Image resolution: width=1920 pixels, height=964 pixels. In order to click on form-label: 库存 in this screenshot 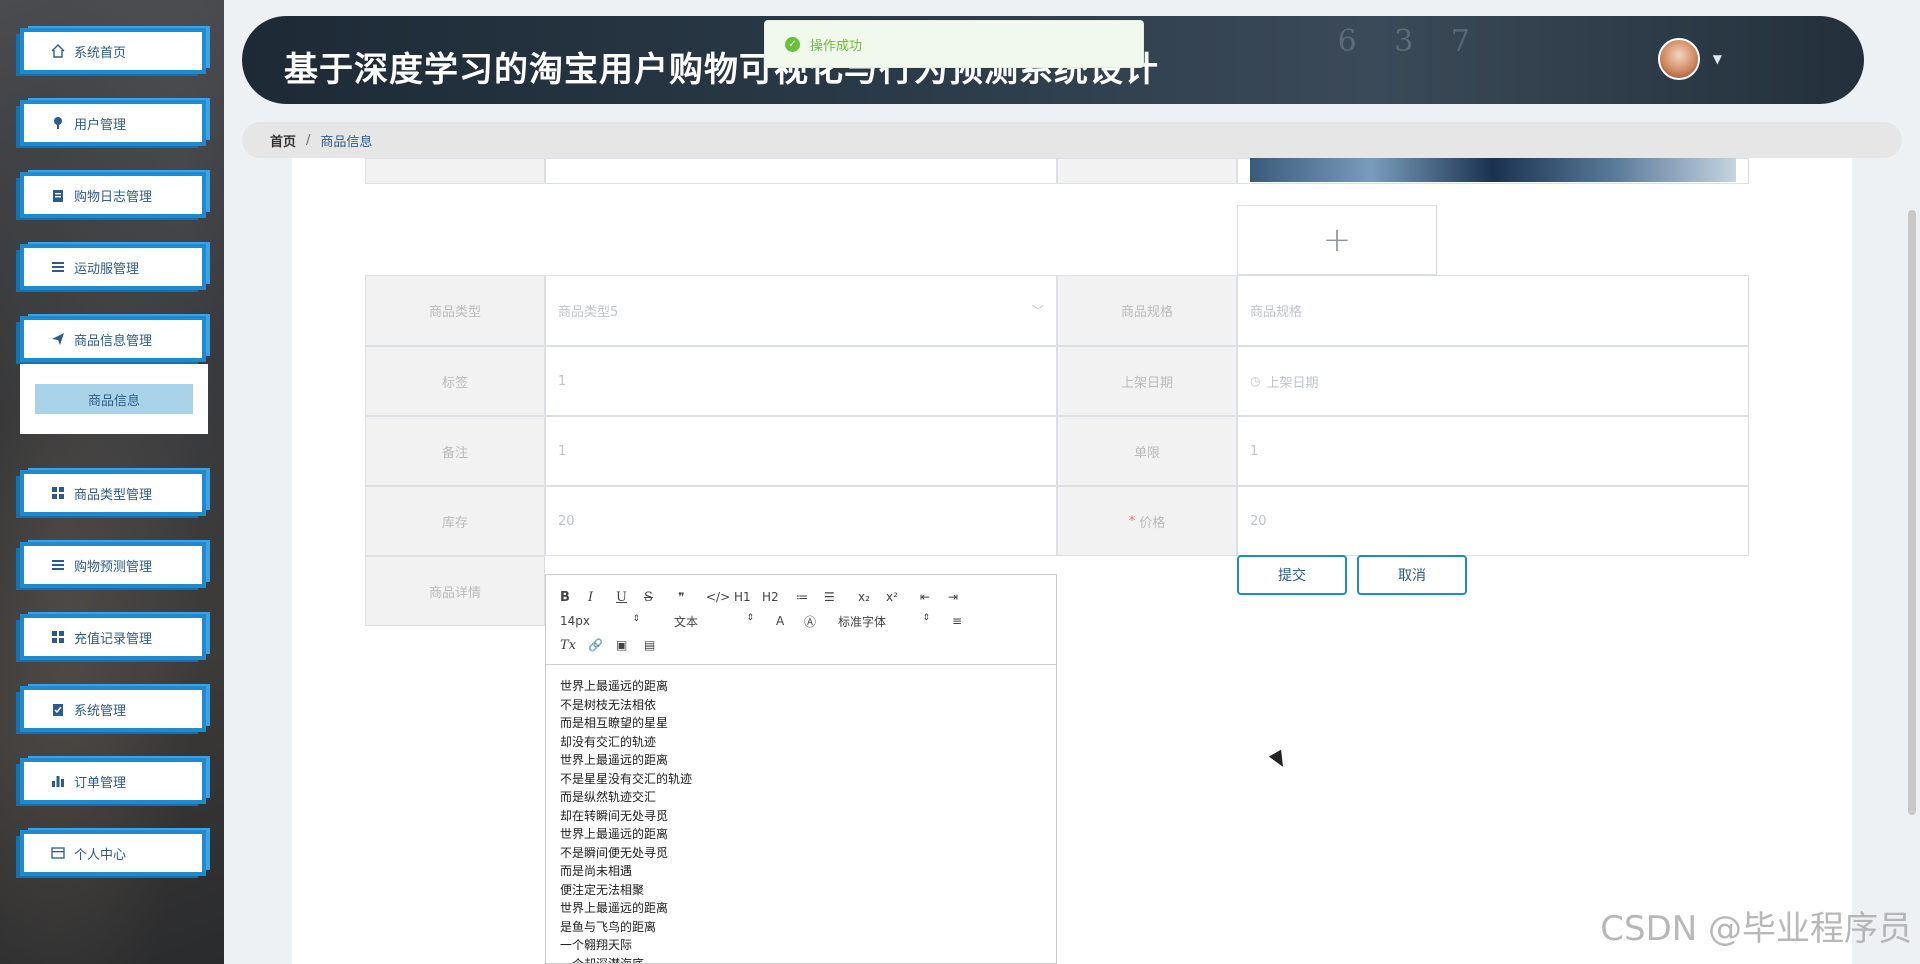, I will do `click(455, 521)`.